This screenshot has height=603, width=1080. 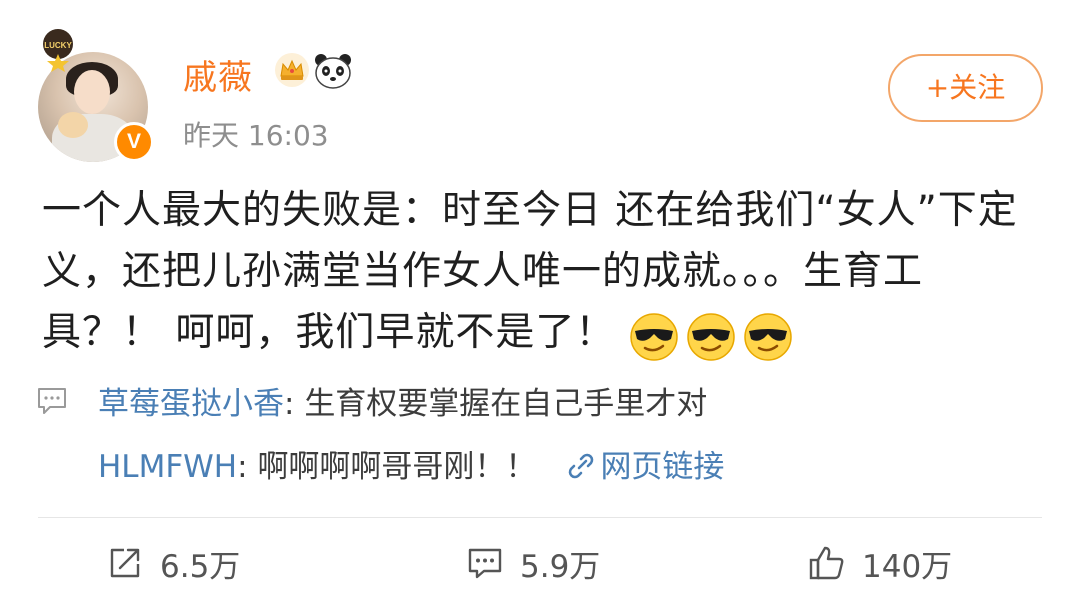 What do you see at coordinates (826, 563) in the screenshot?
I see `thumbs-up-icon` at bounding box center [826, 563].